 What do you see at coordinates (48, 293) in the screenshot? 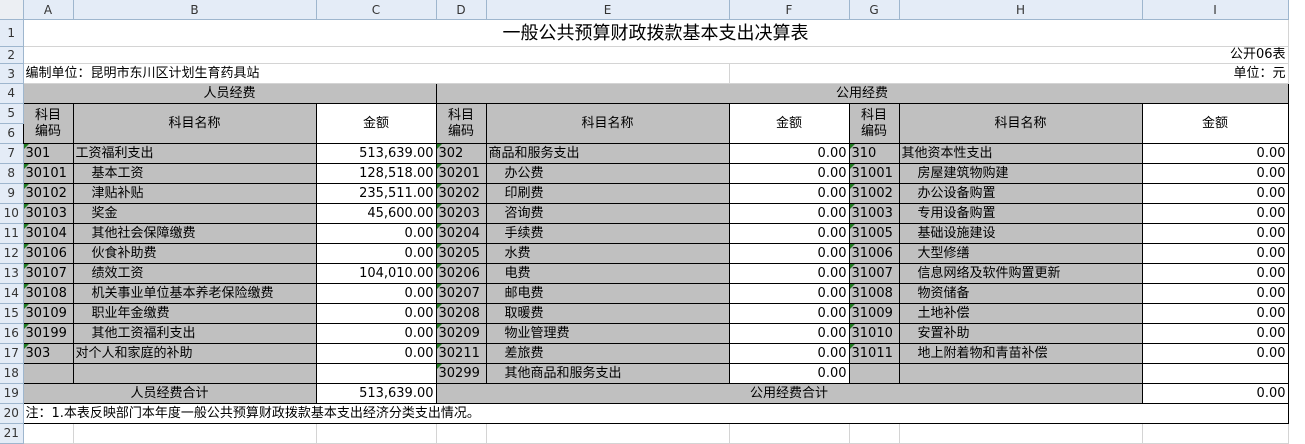
I see `item-code: 30108` at bounding box center [48, 293].